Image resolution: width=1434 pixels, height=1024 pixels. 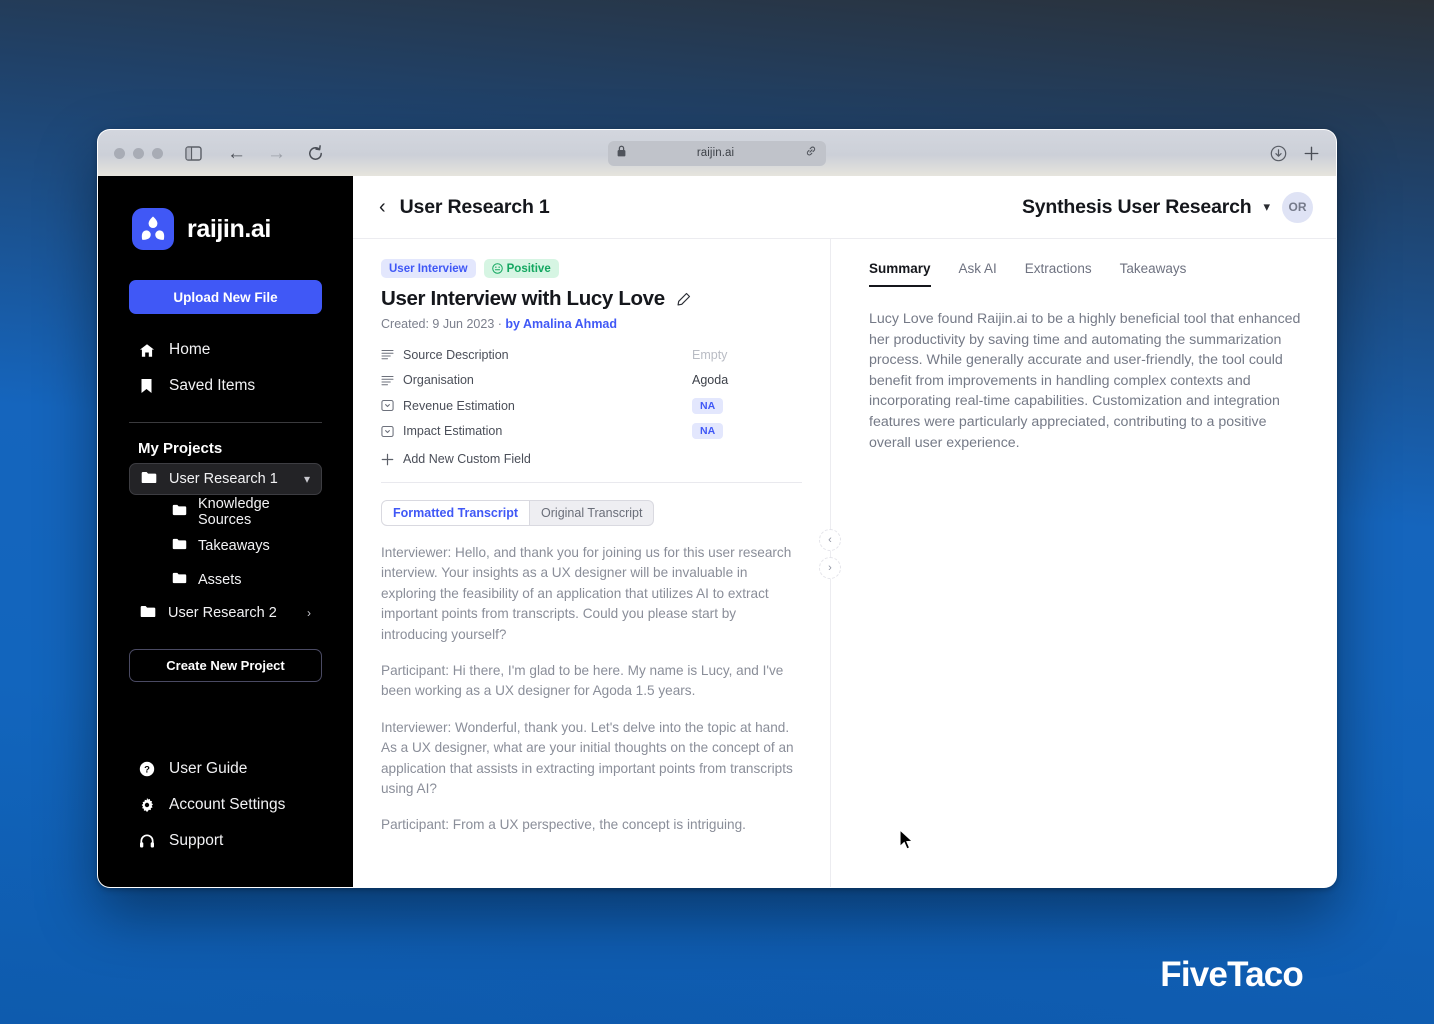 I want to click on create-new-project-button: Create New Project, so click(x=225, y=665).